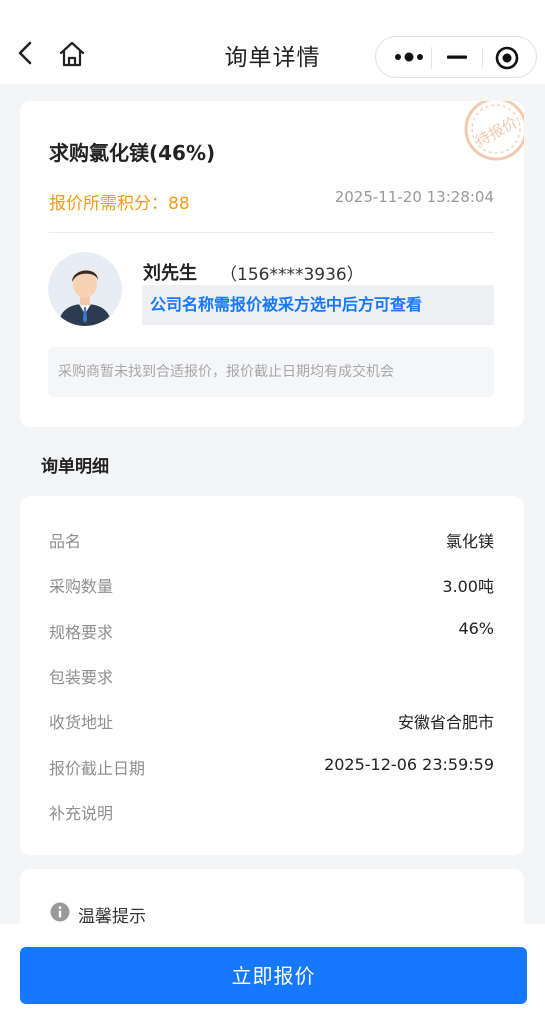 The width and height of the screenshot is (545, 1024). I want to click on detail-label: 采购数量, so click(81, 586).